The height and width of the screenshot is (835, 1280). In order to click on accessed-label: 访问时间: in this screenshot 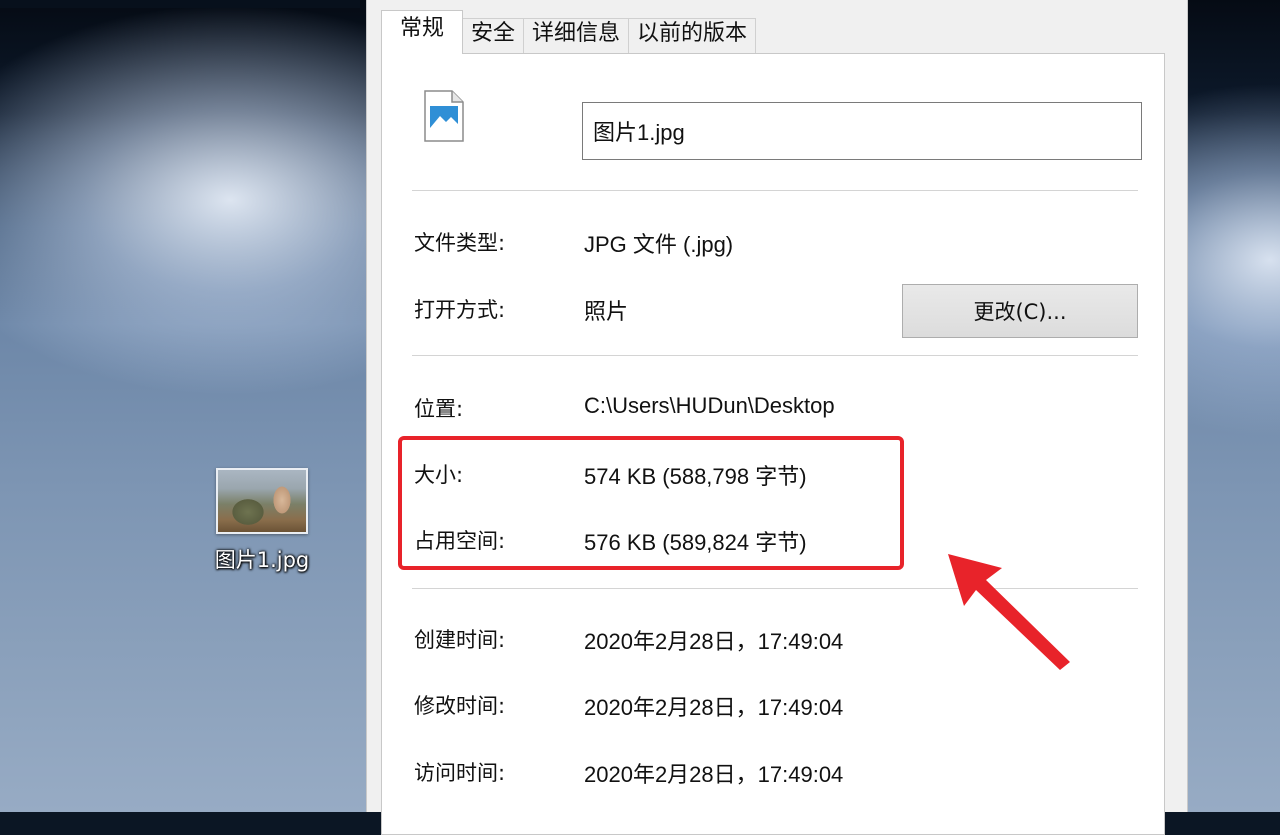, I will do `click(460, 773)`.